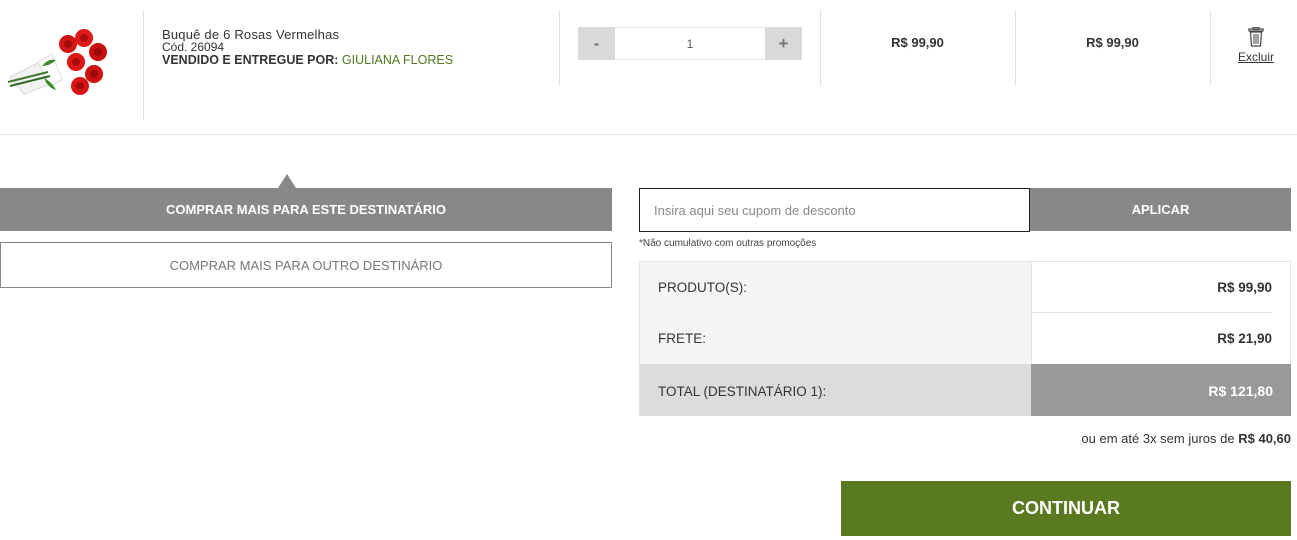  Describe the element at coordinates (703, 287) in the screenshot. I see `products-label: PRODUTO(S):` at that location.